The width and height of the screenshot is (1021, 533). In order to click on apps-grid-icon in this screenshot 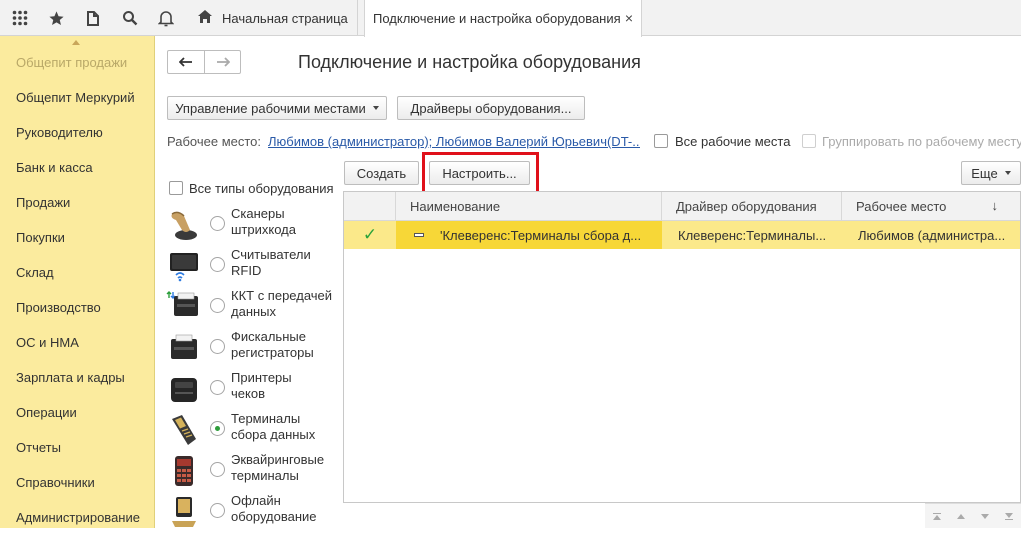, I will do `click(20, 18)`.